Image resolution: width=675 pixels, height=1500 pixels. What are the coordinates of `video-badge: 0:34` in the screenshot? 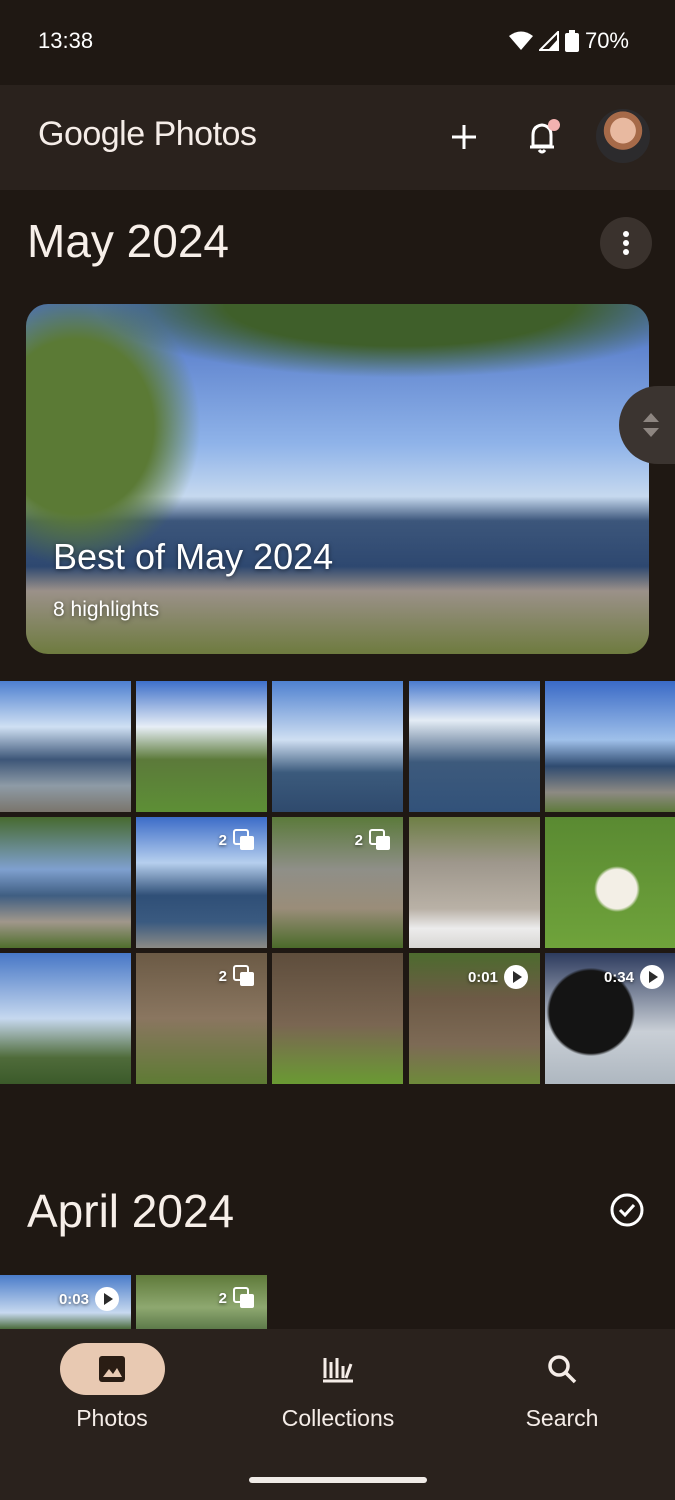 It's located at (634, 977).